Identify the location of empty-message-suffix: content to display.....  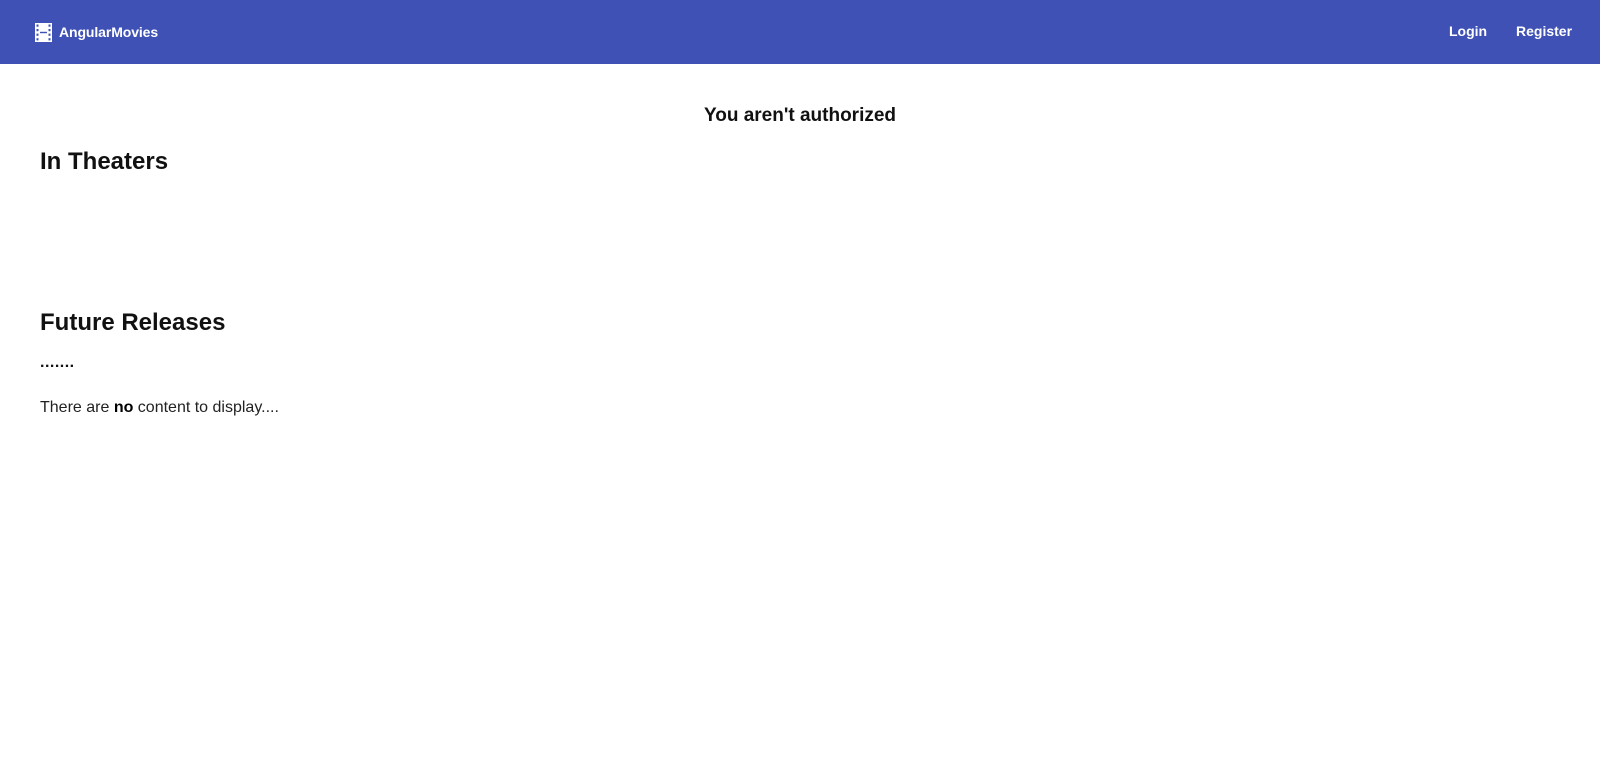
(206, 407).